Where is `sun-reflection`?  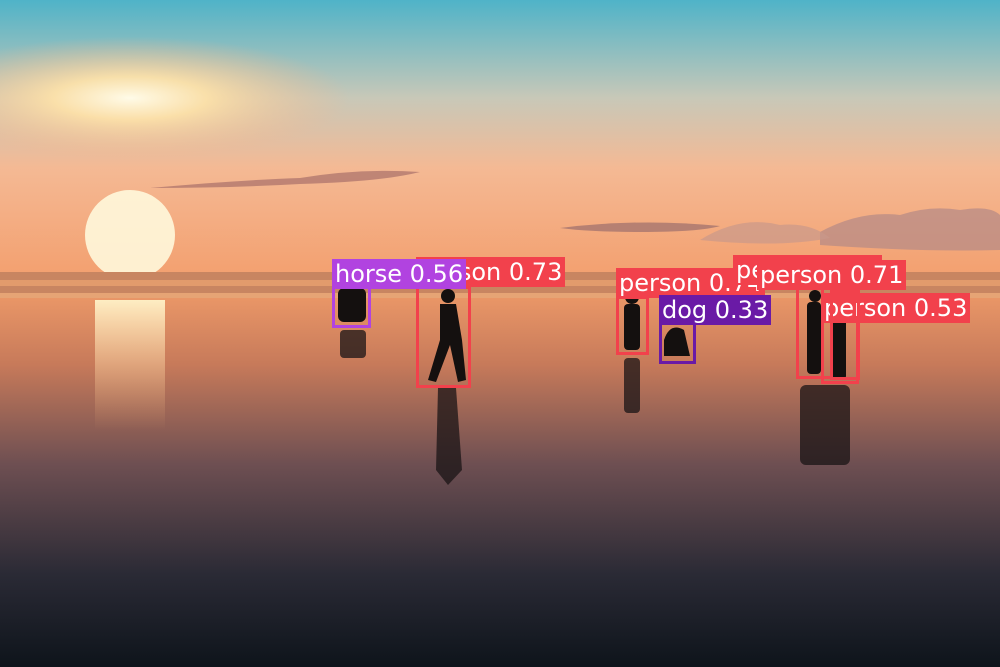
sun-reflection is located at coordinates (130, 365).